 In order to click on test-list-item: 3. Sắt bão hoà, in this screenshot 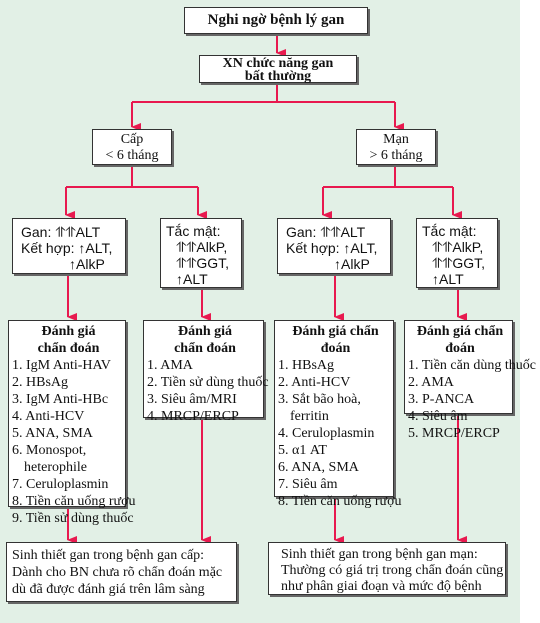, I will do `click(319, 399)`.